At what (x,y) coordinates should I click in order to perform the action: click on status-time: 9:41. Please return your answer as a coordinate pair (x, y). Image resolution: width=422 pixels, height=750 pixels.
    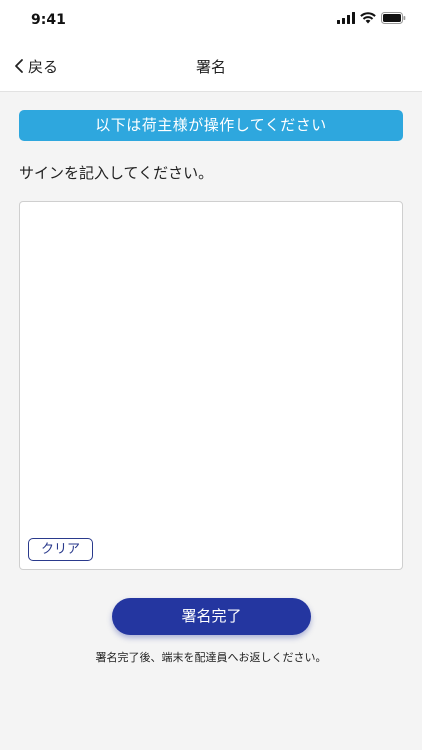
    Looking at the image, I should click on (48, 20).